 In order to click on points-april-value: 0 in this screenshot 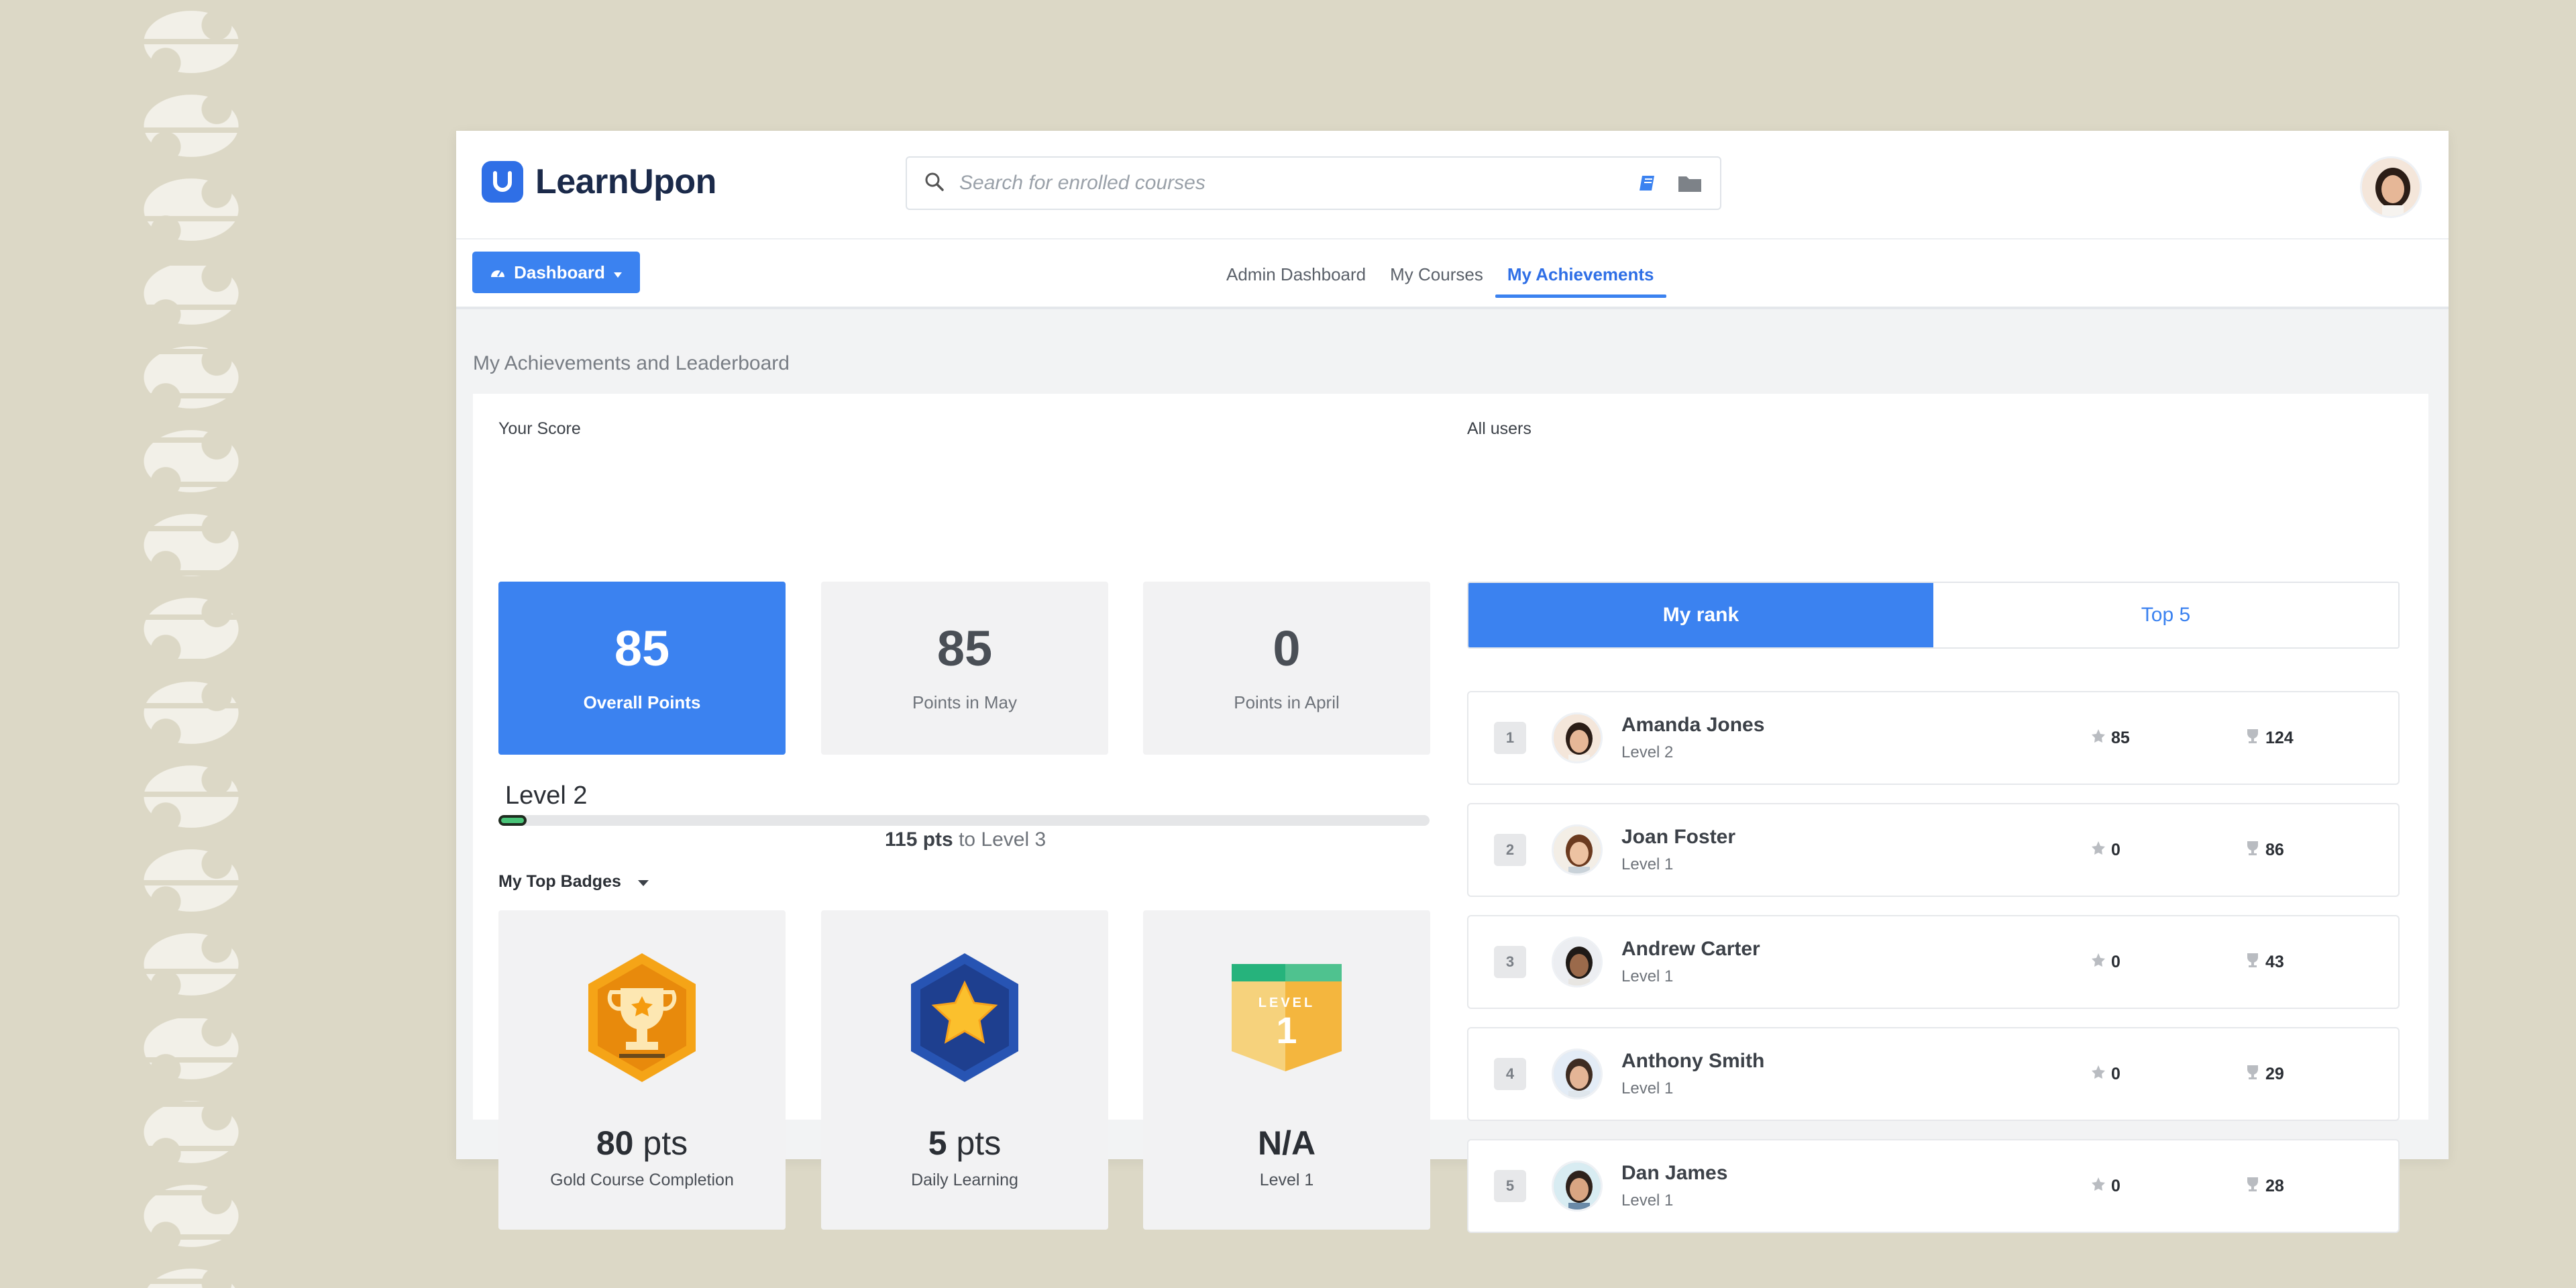, I will do `click(1287, 648)`.